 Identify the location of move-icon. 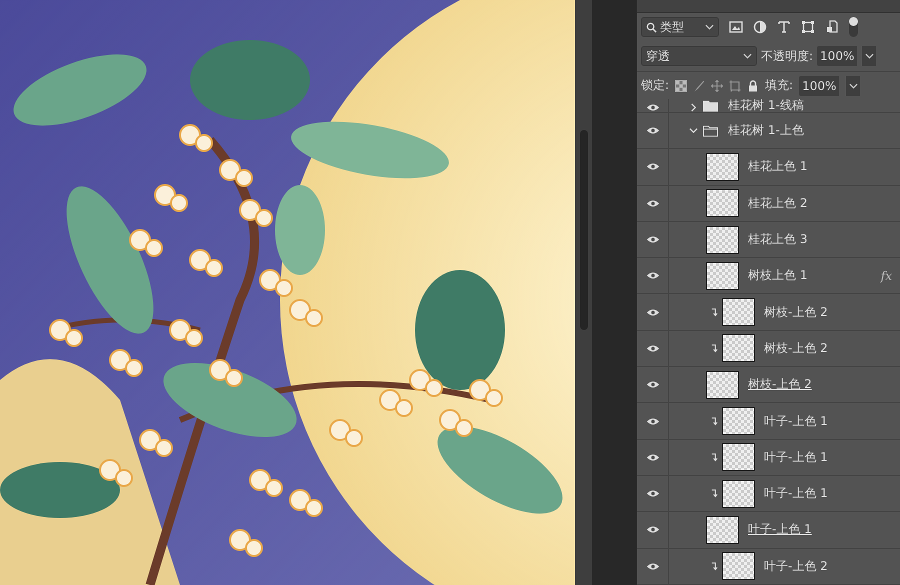
(717, 86).